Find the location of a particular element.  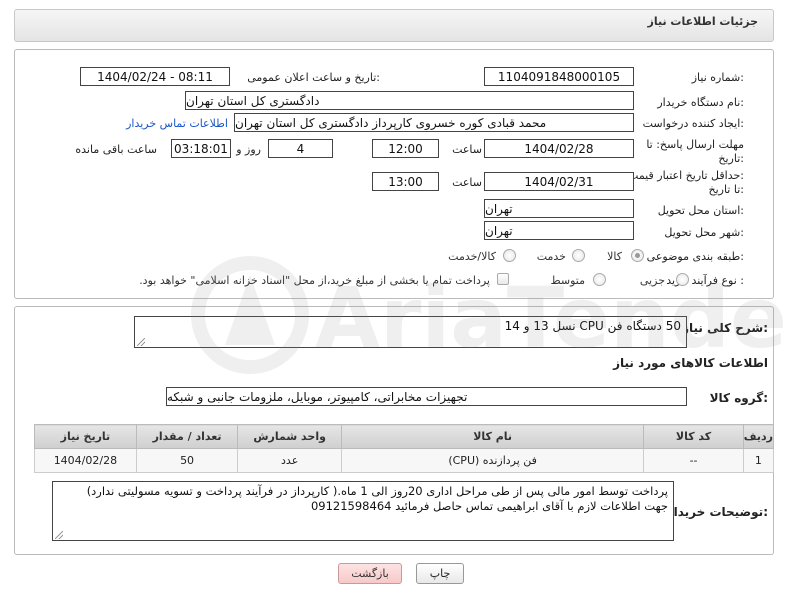

price-validity-date-field: 1404/02/31 is located at coordinates (559, 181).